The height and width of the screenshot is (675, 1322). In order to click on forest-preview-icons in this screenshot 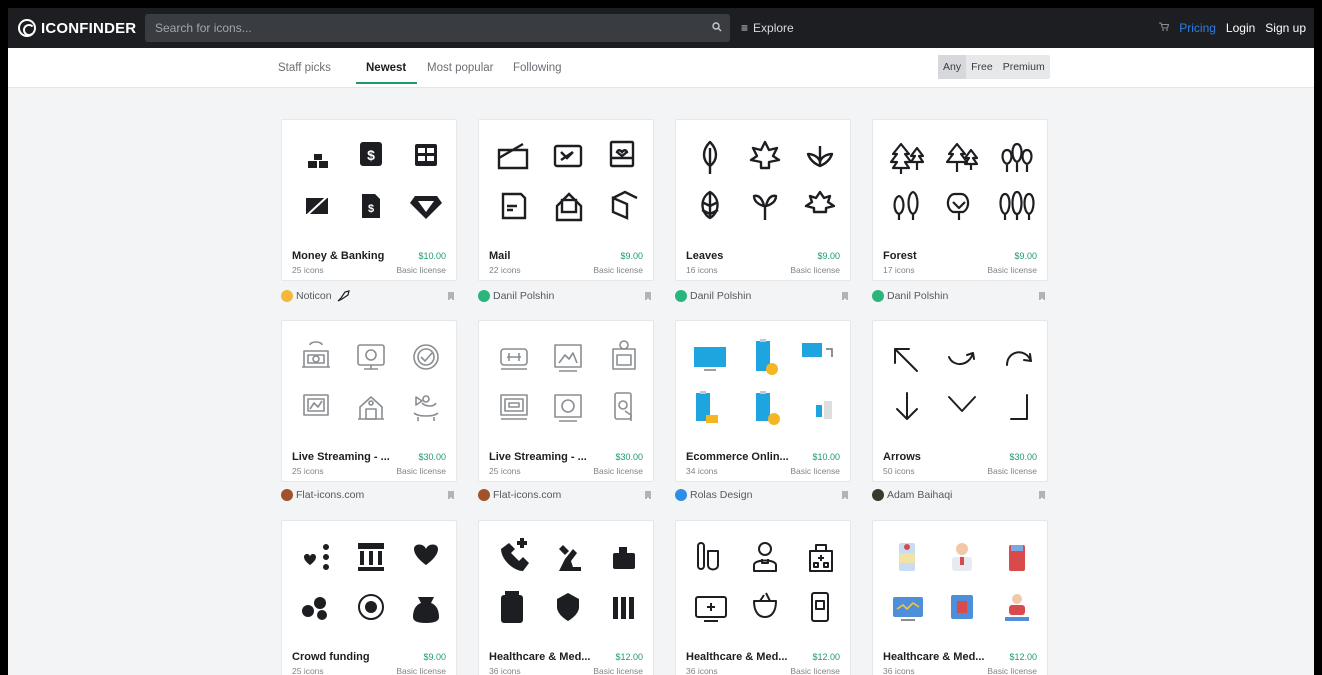, I will do `click(962, 181)`.